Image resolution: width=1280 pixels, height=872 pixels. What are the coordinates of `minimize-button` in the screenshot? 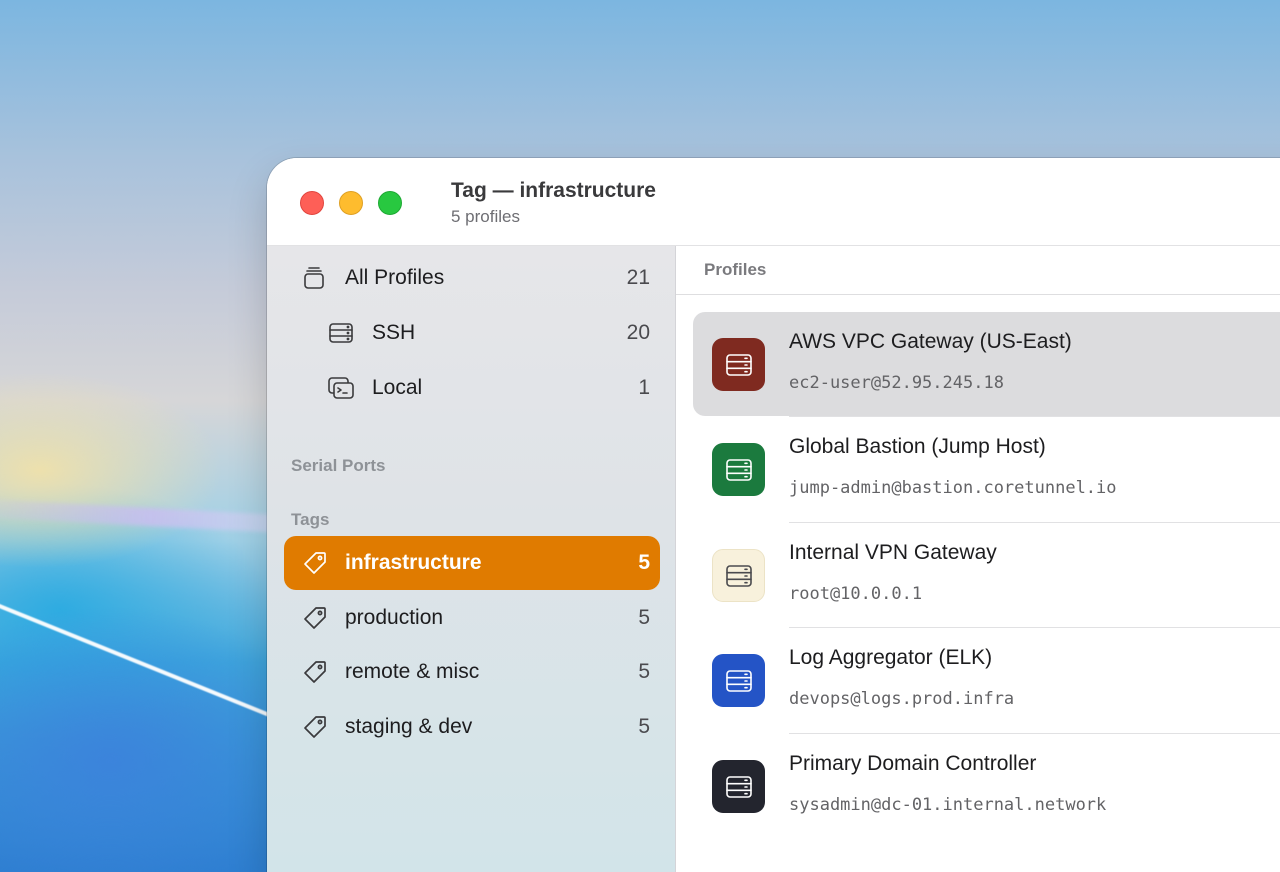 It's located at (351, 203).